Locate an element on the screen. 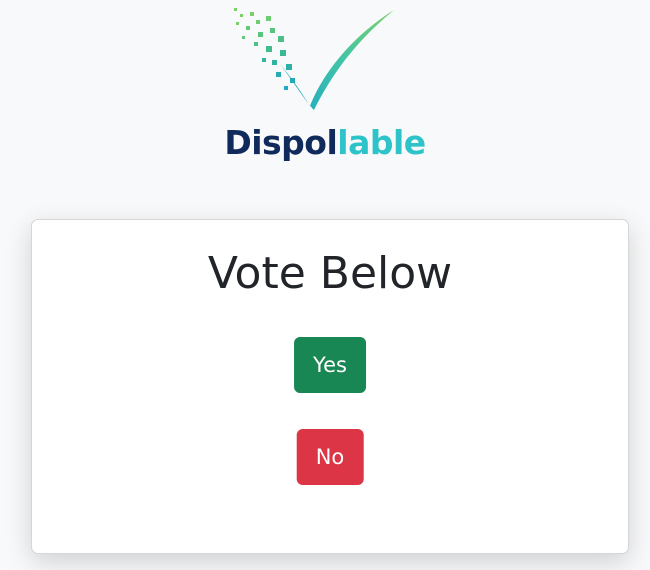  no-button: No is located at coordinates (330, 457).